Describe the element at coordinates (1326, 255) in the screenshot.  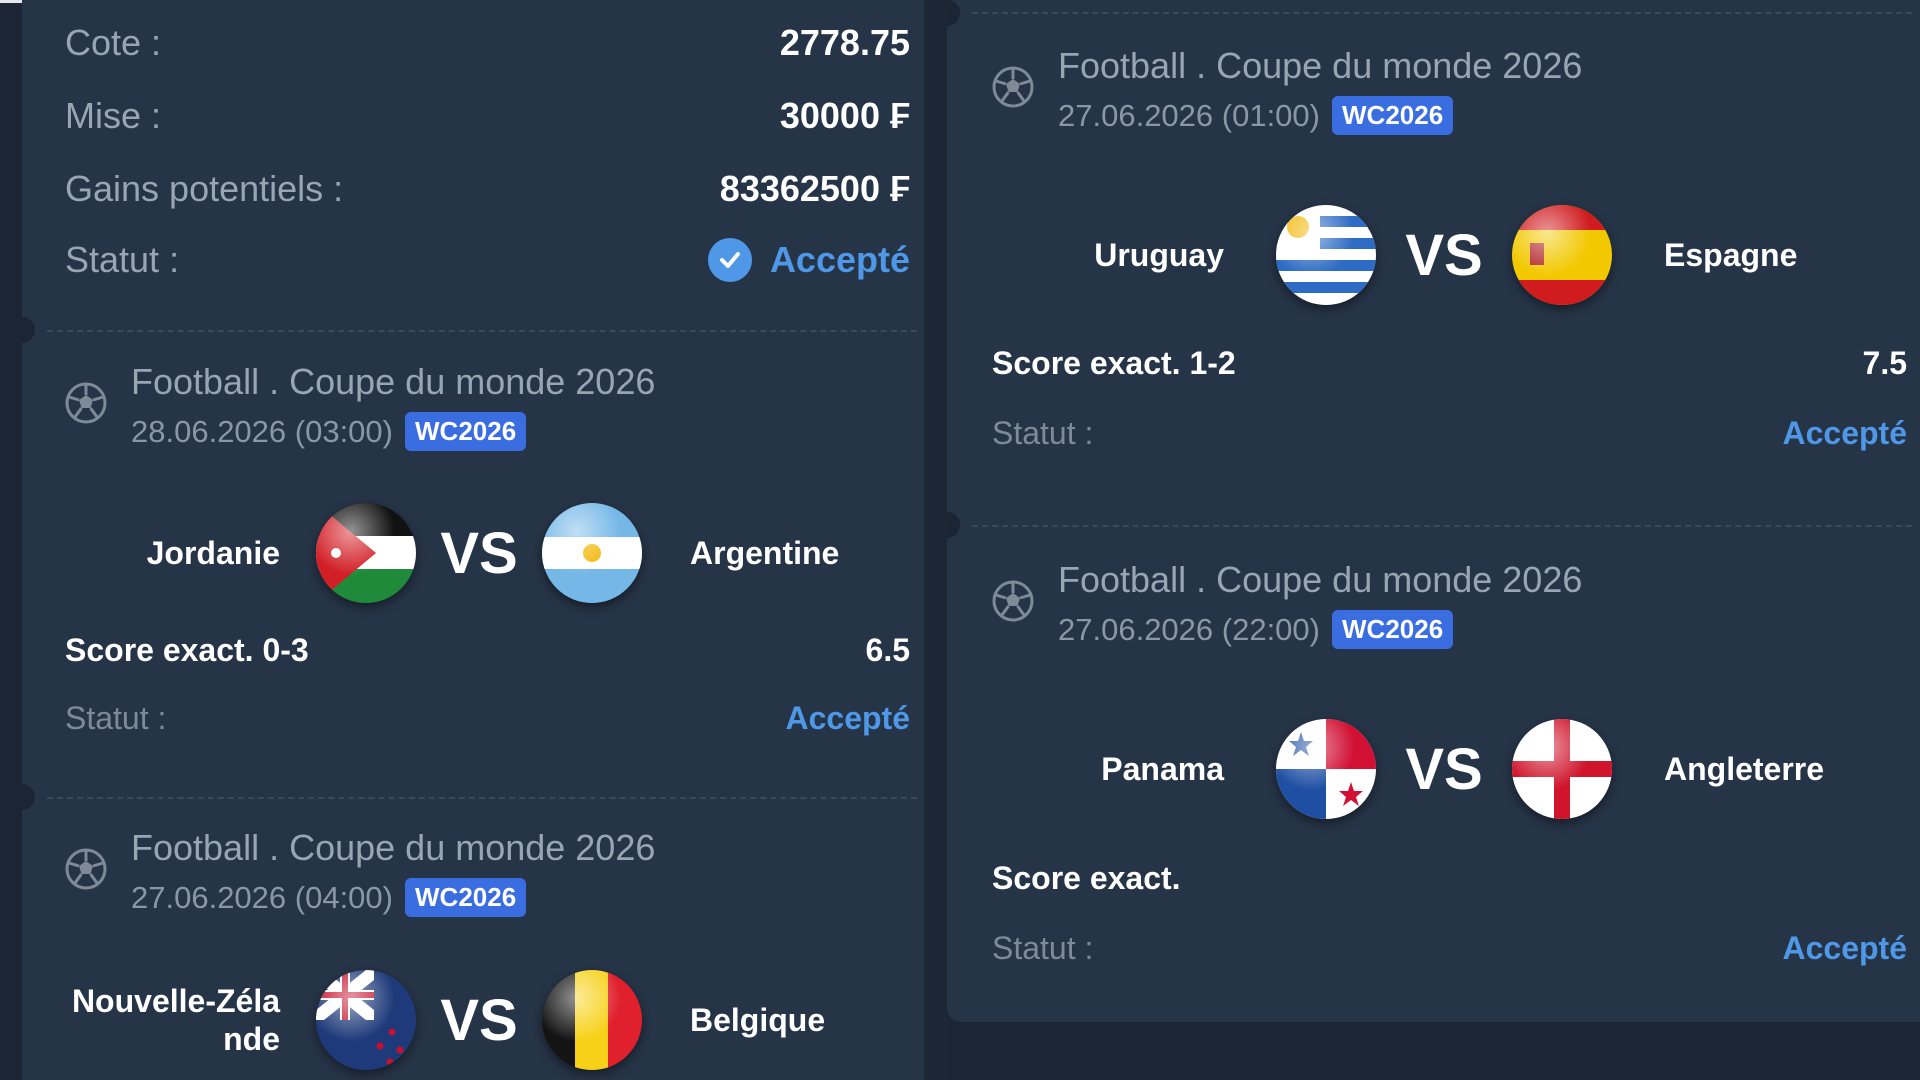
I see `uruguay-flag-icon` at that location.